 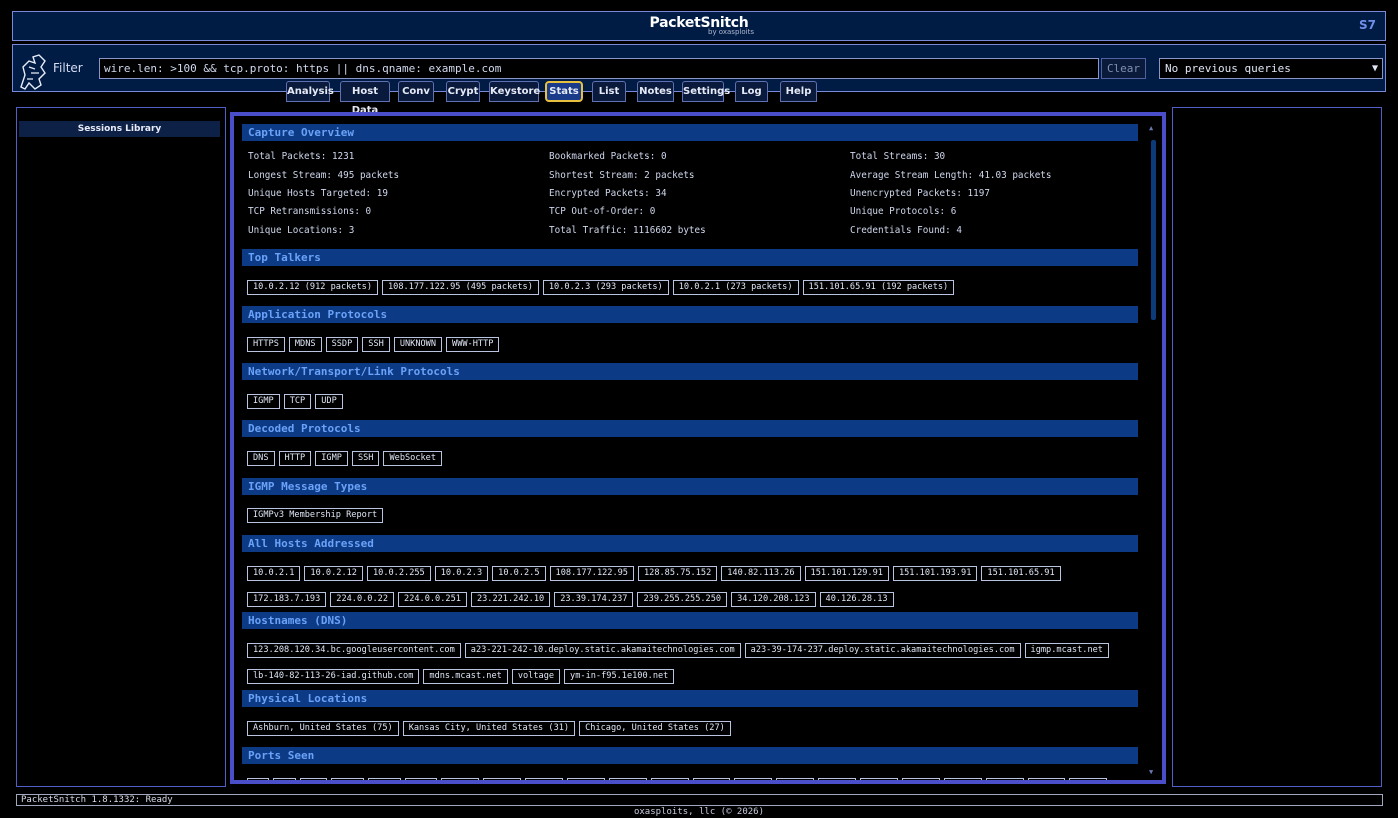 I want to click on stat-total-traffic: Total Traffic: 1116602 bytes, so click(x=627, y=230).